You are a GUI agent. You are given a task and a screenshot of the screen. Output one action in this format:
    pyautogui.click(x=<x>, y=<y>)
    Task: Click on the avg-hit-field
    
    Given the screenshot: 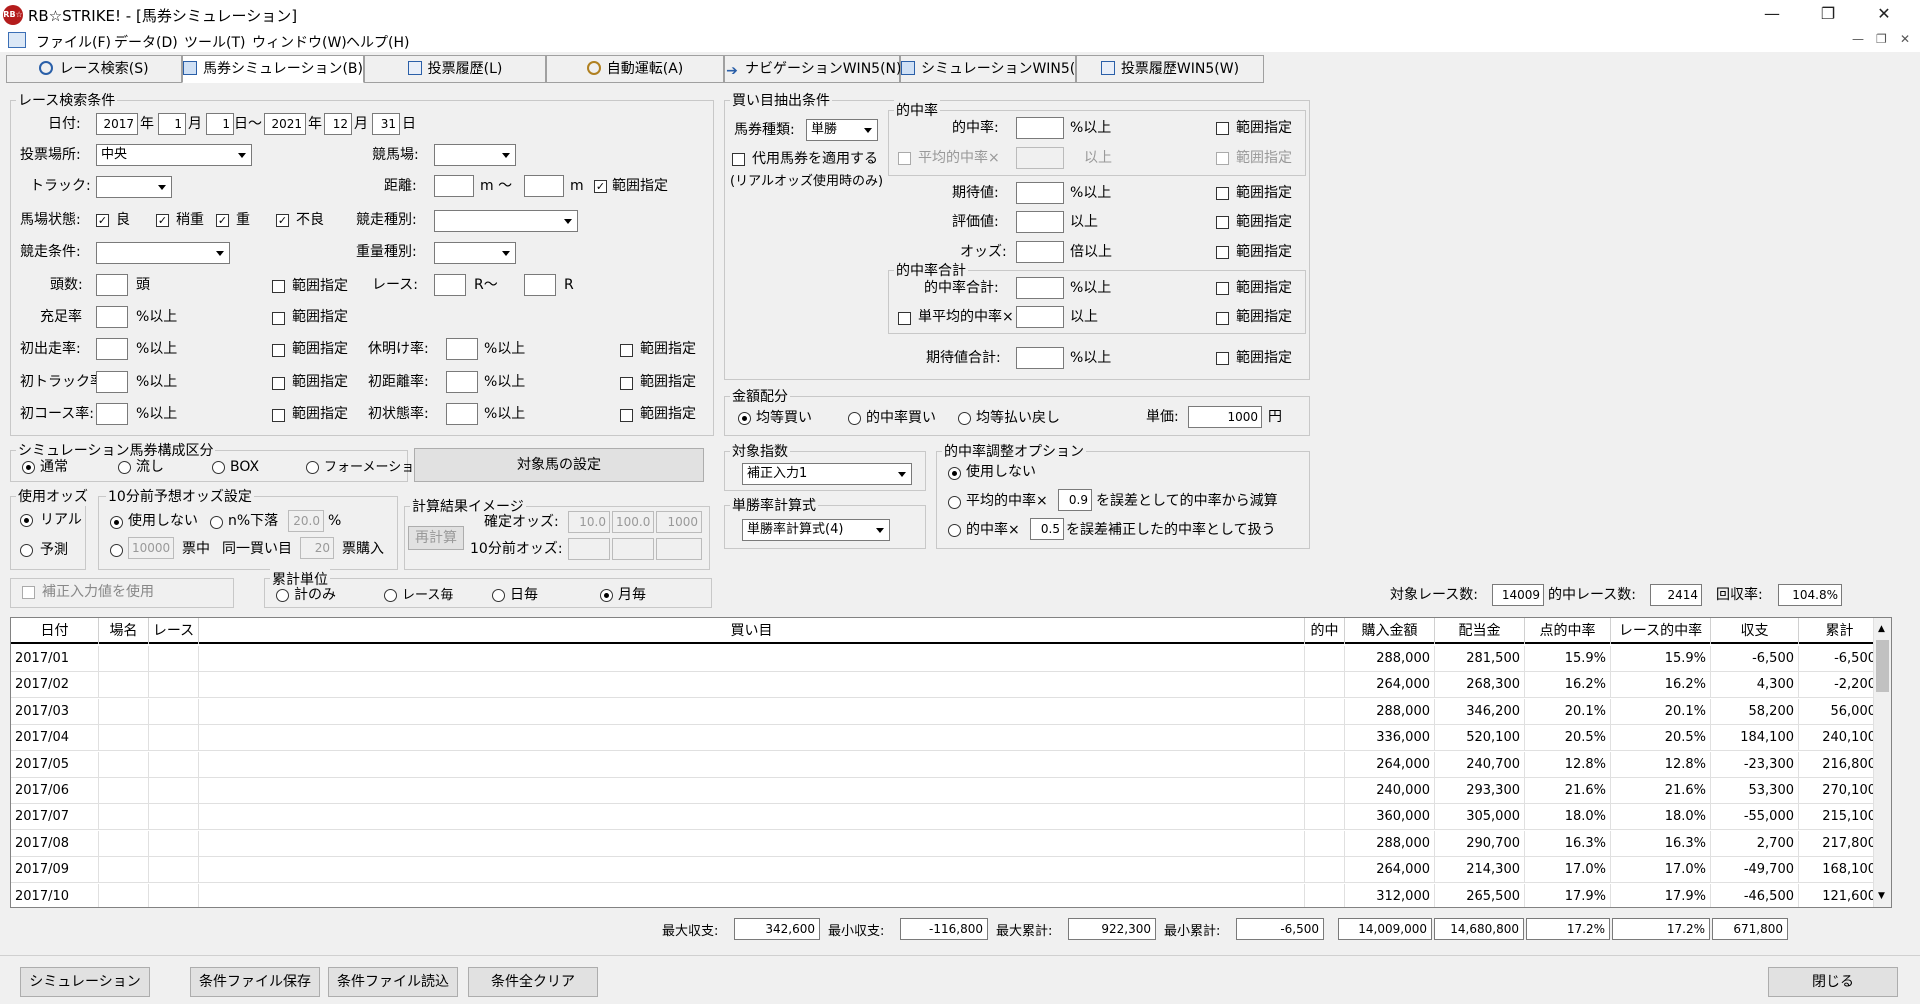 What is the action you would take?
    pyautogui.click(x=1040, y=158)
    